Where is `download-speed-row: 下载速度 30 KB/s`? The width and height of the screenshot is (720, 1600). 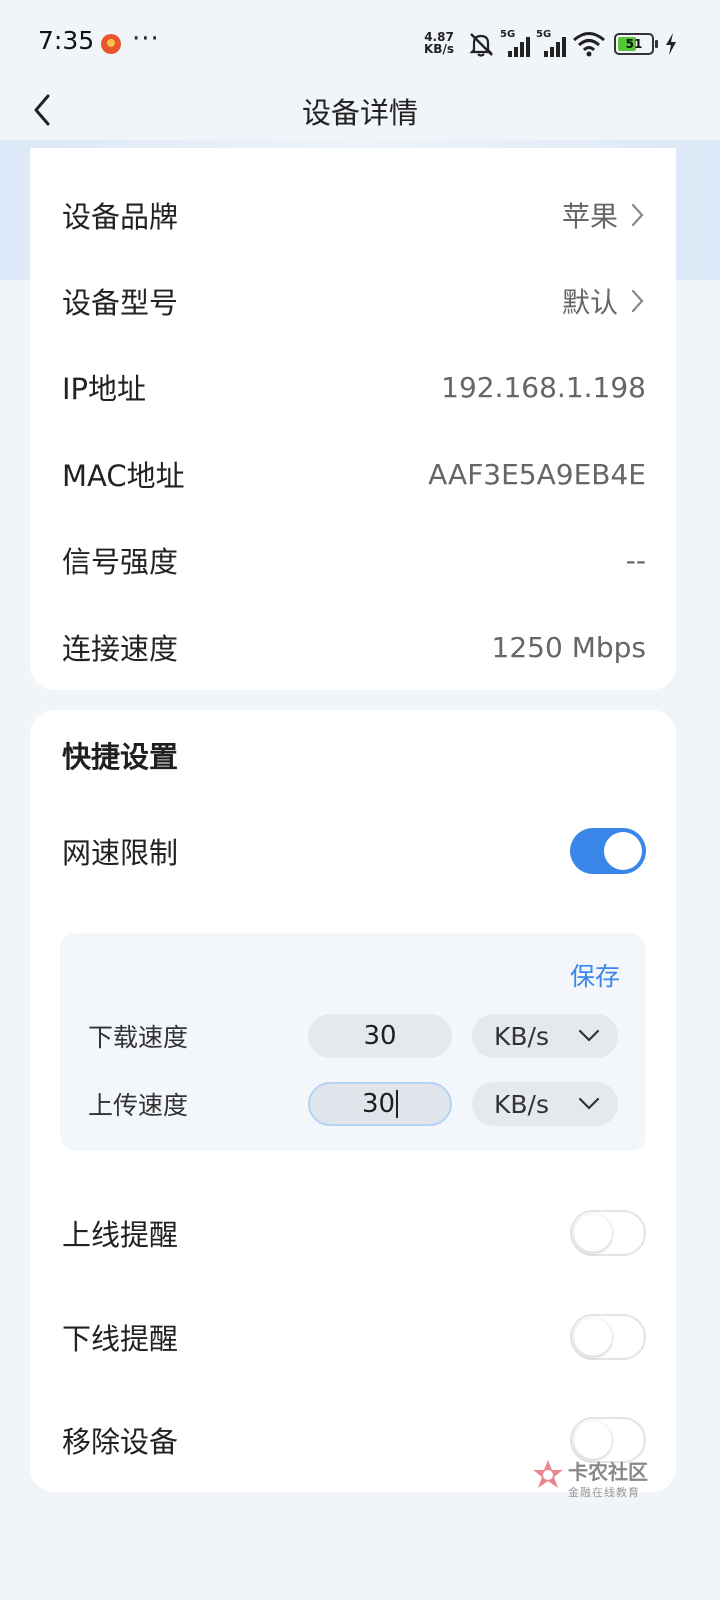 download-speed-row: 下载速度 30 KB/s is located at coordinates (354, 1036).